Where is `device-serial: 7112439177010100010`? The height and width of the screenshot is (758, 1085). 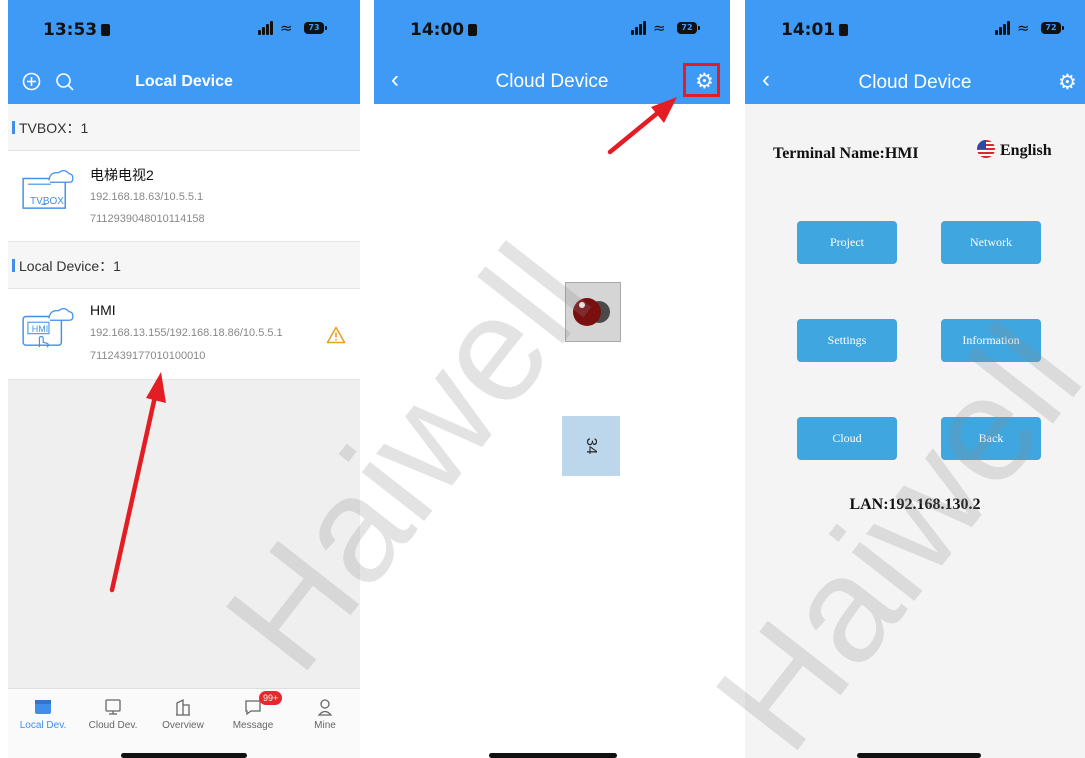
device-serial: 7112439177010100010 is located at coordinates (148, 356).